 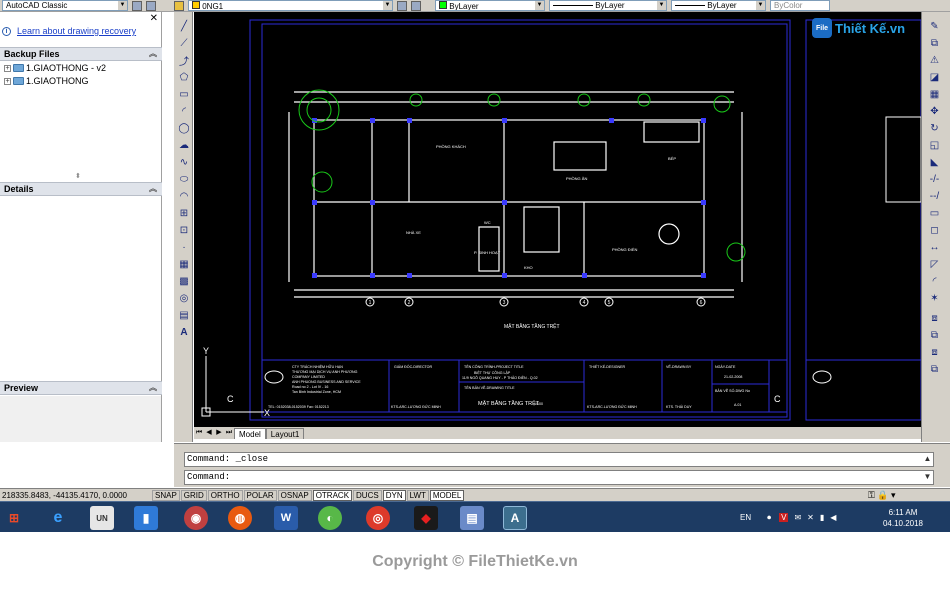 What do you see at coordinates (81, 189) in the screenshot?
I see `details-header: Details ︽` at bounding box center [81, 189].